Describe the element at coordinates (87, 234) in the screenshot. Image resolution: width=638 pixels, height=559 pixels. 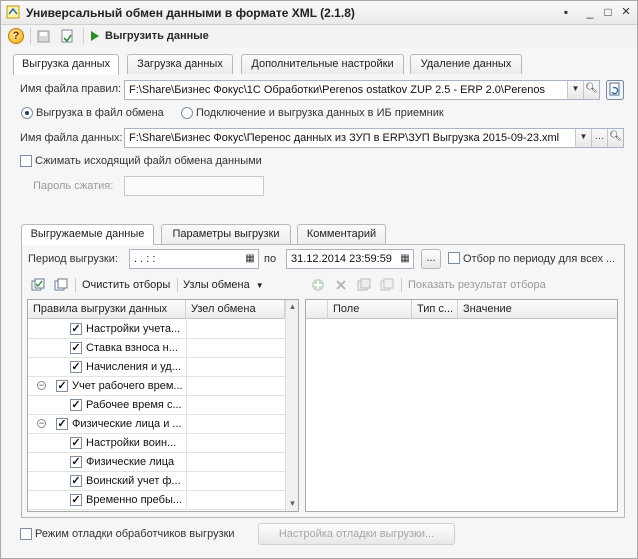
I see `tab-exported-data: Выгружаемые данные` at that location.